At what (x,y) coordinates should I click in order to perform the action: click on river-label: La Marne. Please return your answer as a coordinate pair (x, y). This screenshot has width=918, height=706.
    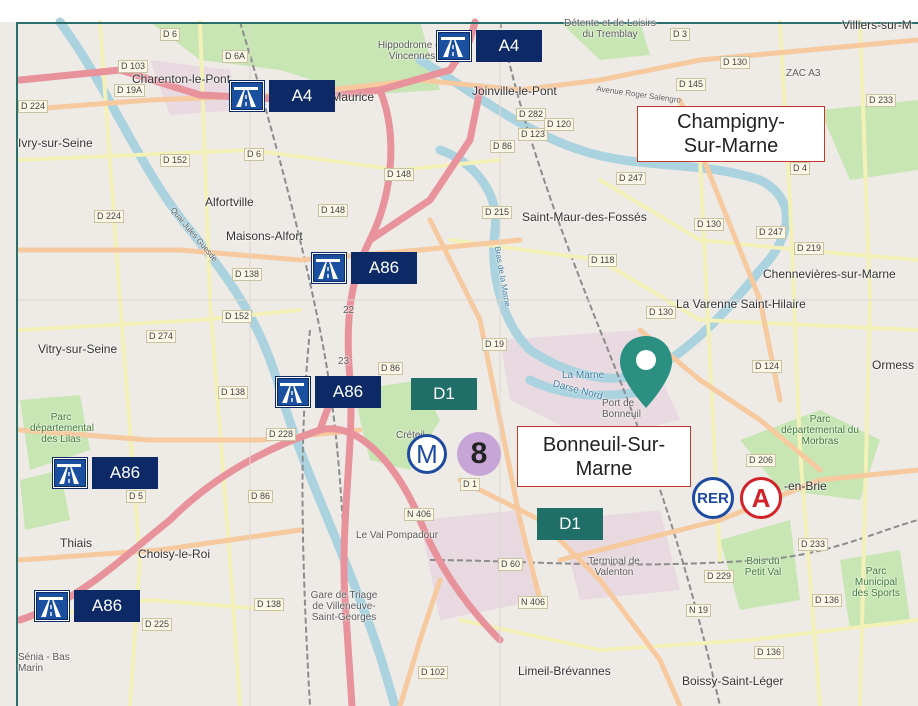
    Looking at the image, I should click on (583, 375).